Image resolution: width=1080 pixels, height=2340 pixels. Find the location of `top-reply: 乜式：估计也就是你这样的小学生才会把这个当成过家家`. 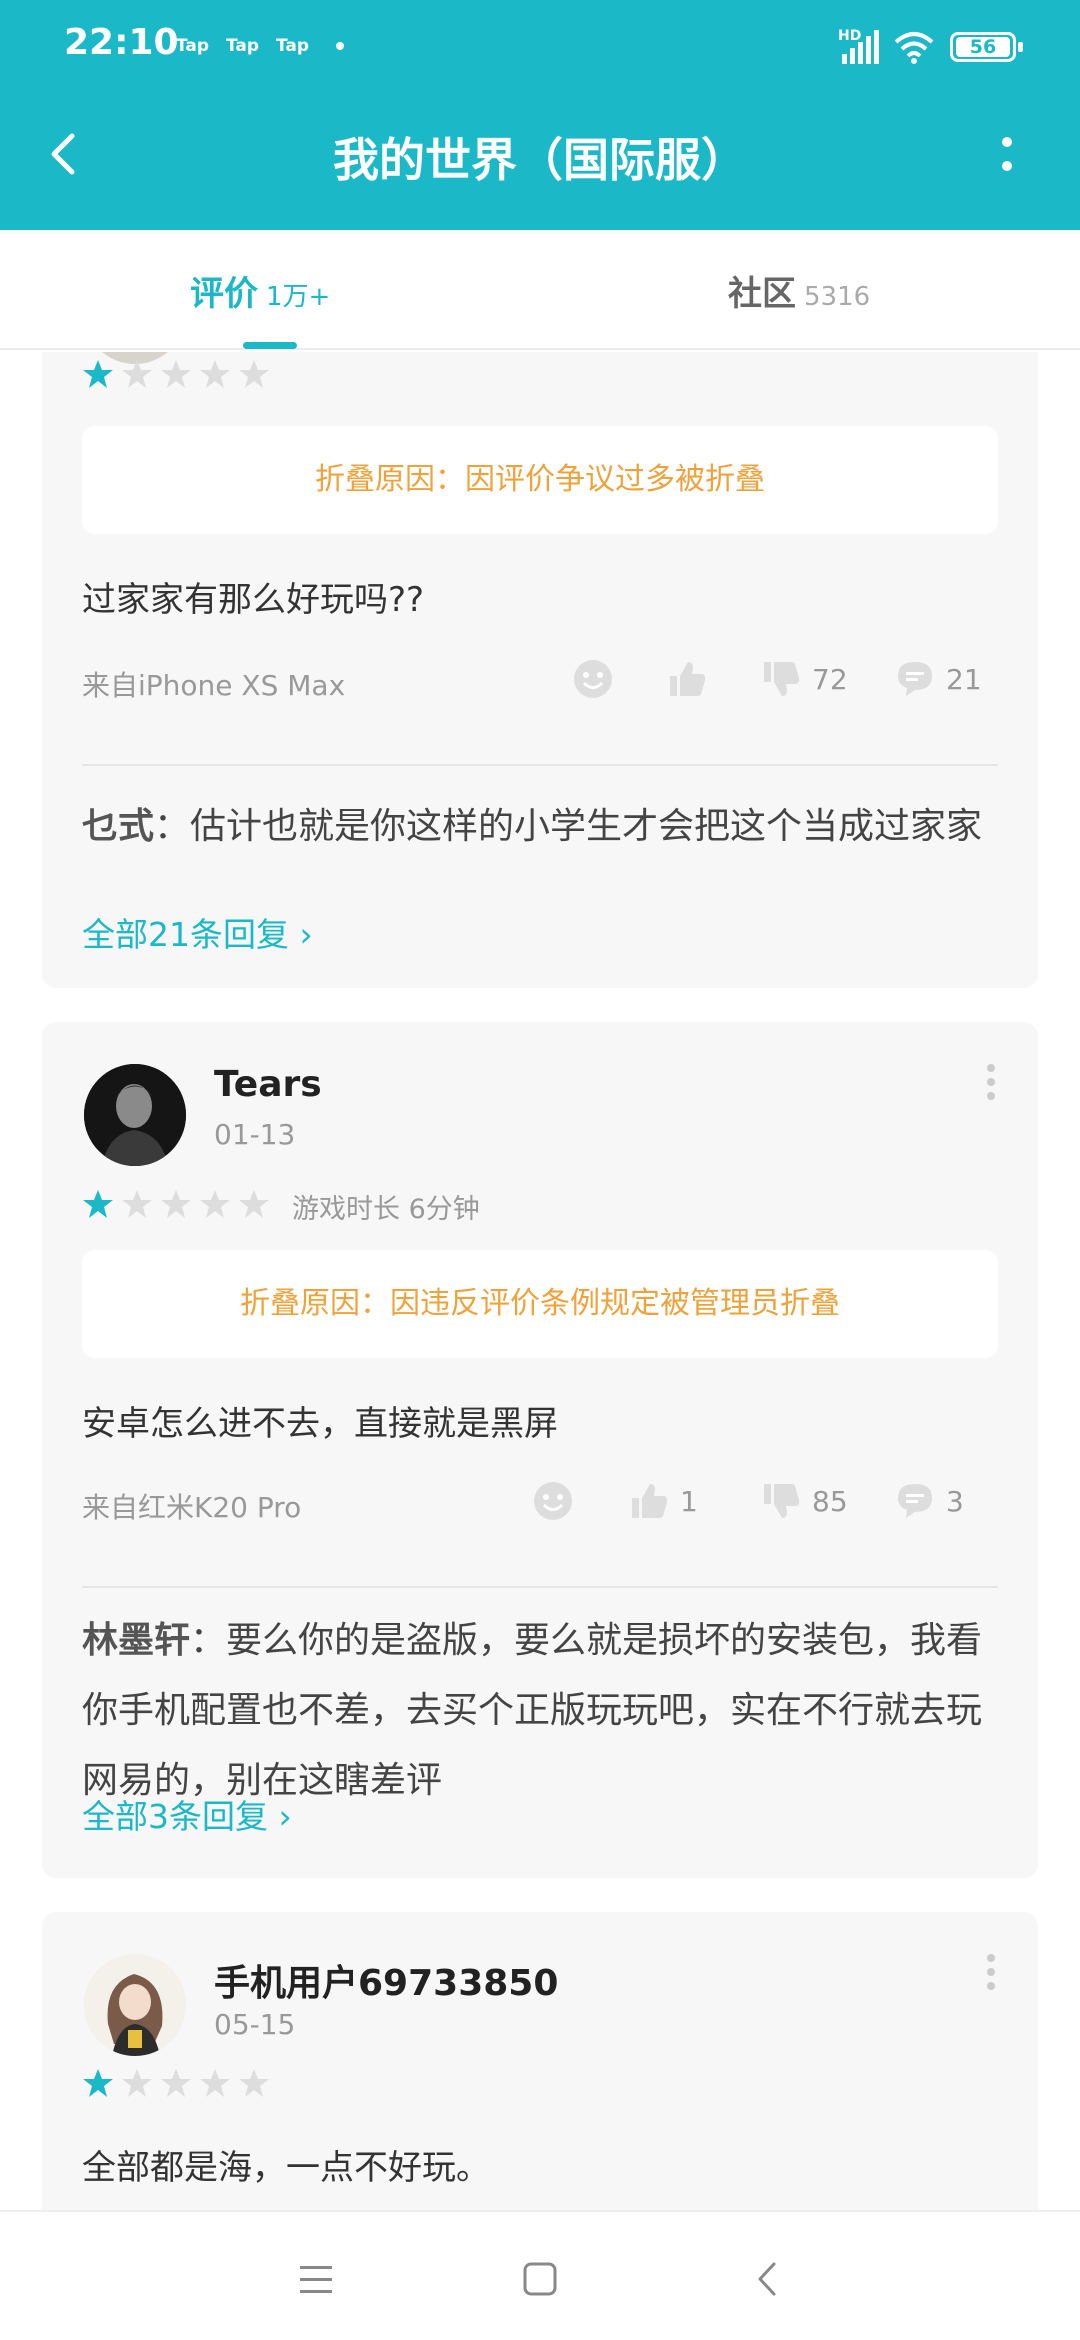

top-reply: 乜式：估计也就是你这样的小学生才会把这个当成过家家 is located at coordinates (540, 827).